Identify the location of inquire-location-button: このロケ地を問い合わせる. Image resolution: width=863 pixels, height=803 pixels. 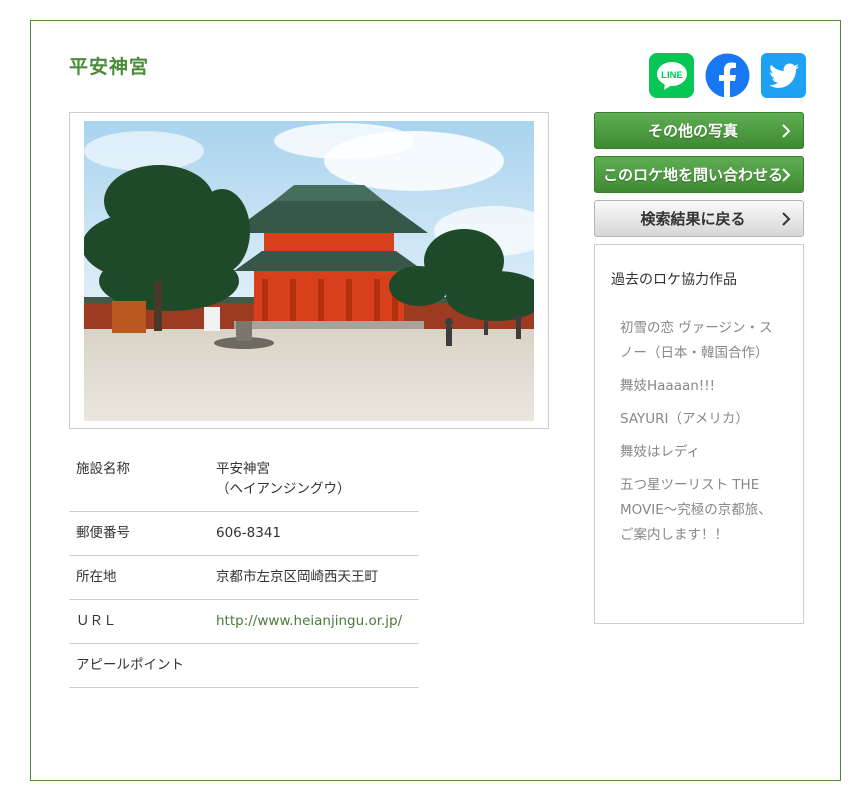
(699, 174).